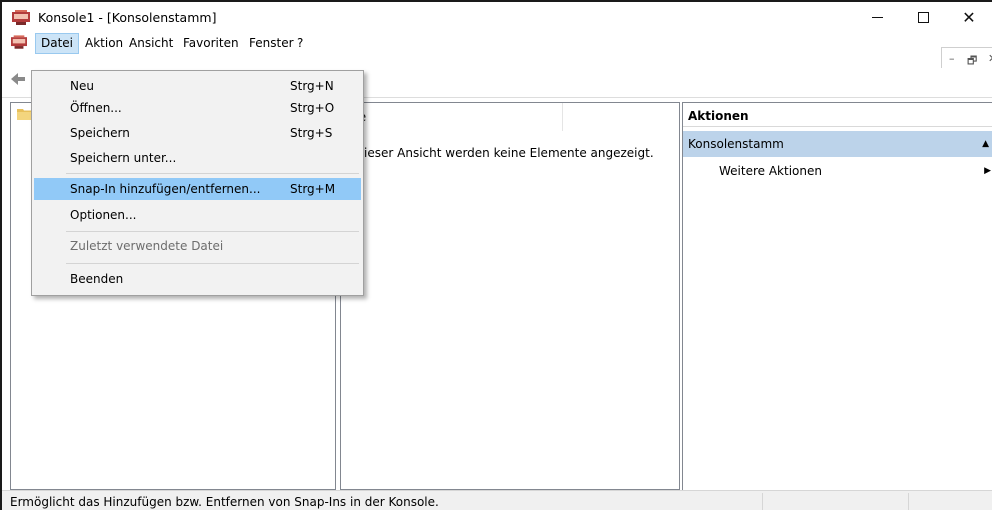  I want to click on menu-item-oeffnen: Öffnen... Strg+O, so click(197, 108).